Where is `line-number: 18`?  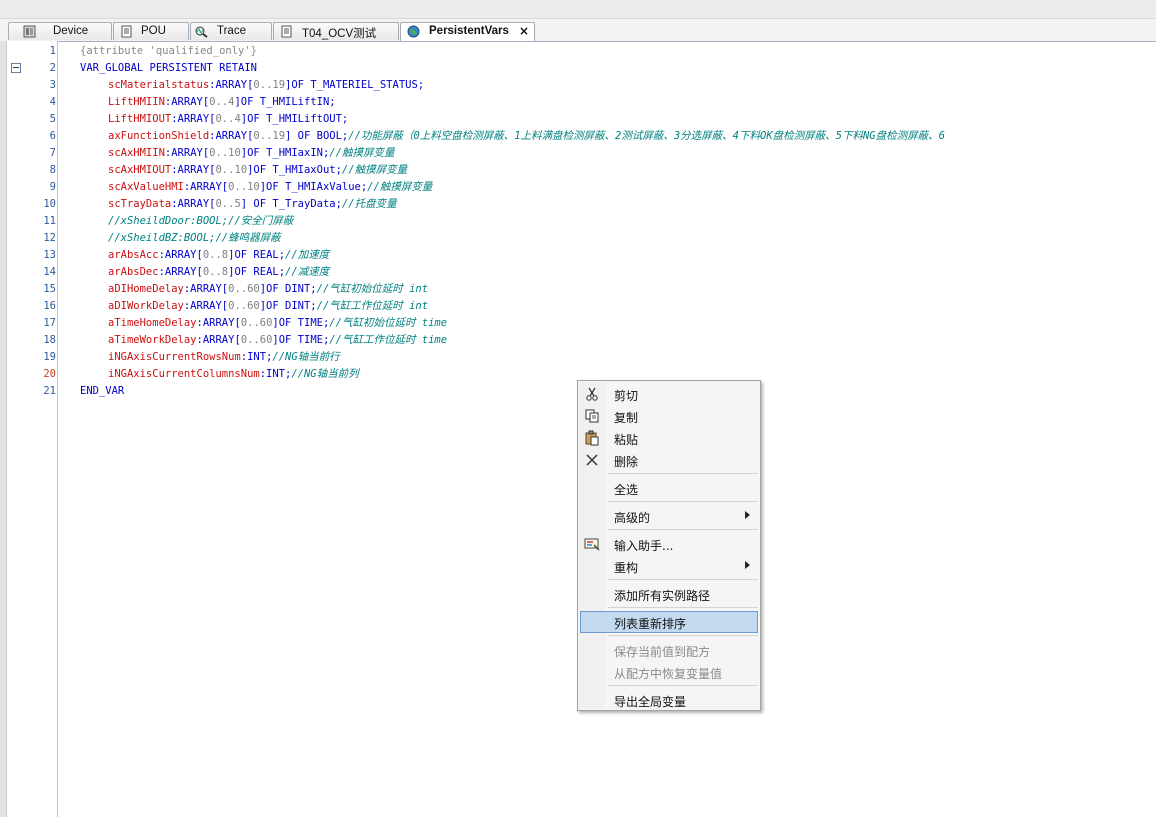 line-number: 18 is located at coordinates (49, 340).